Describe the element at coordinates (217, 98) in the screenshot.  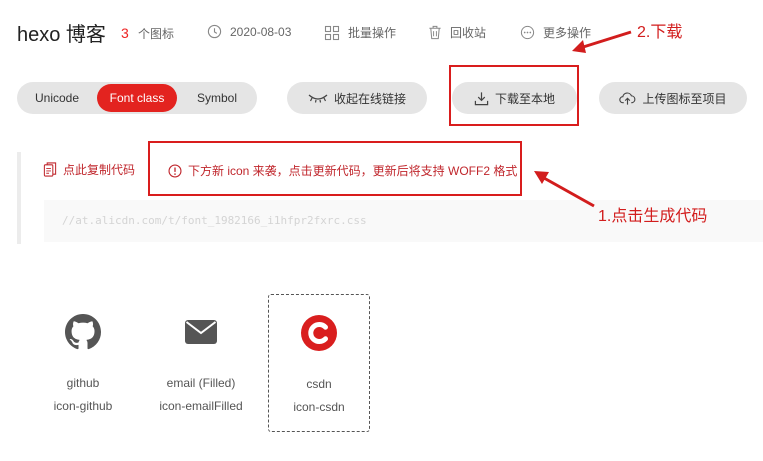
I see `tab-symbol: Symbol` at that location.